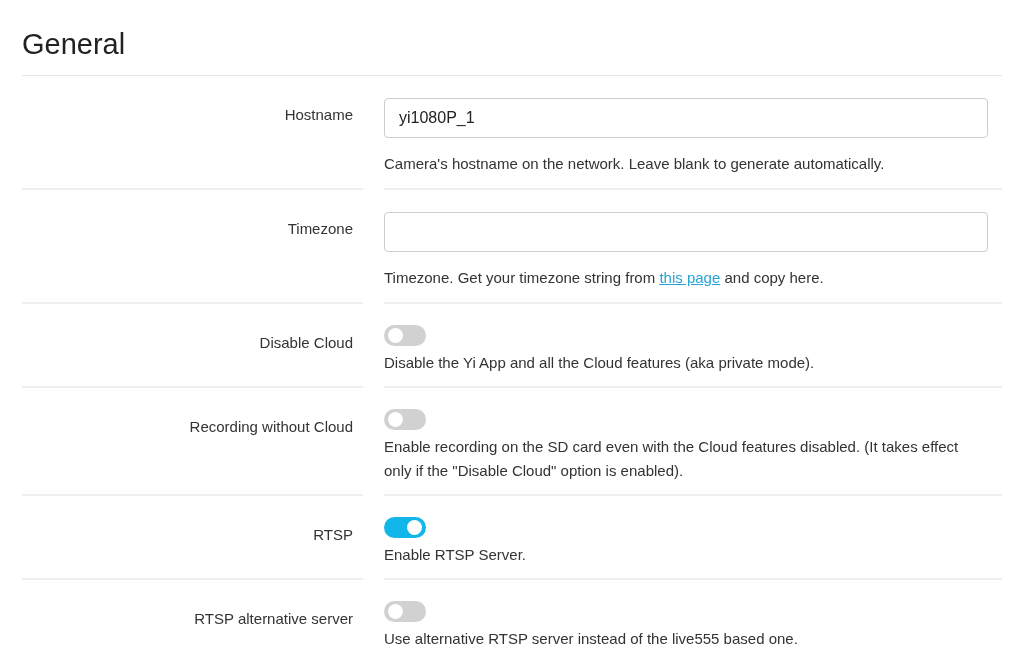 The image size is (1024, 651). I want to click on field-label: RTSP alternative server, so click(273, 618).